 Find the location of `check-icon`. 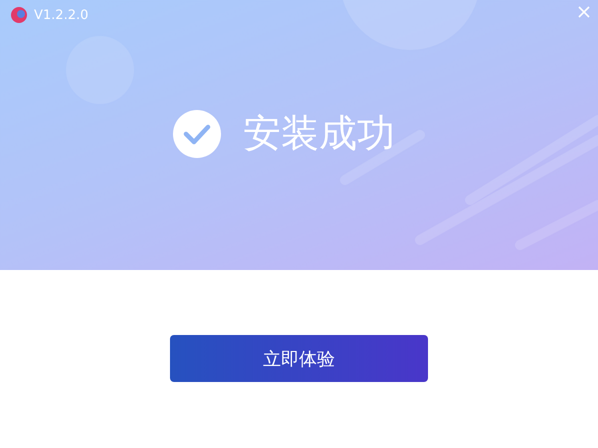

check-icon is located at coordinates (197, 134).